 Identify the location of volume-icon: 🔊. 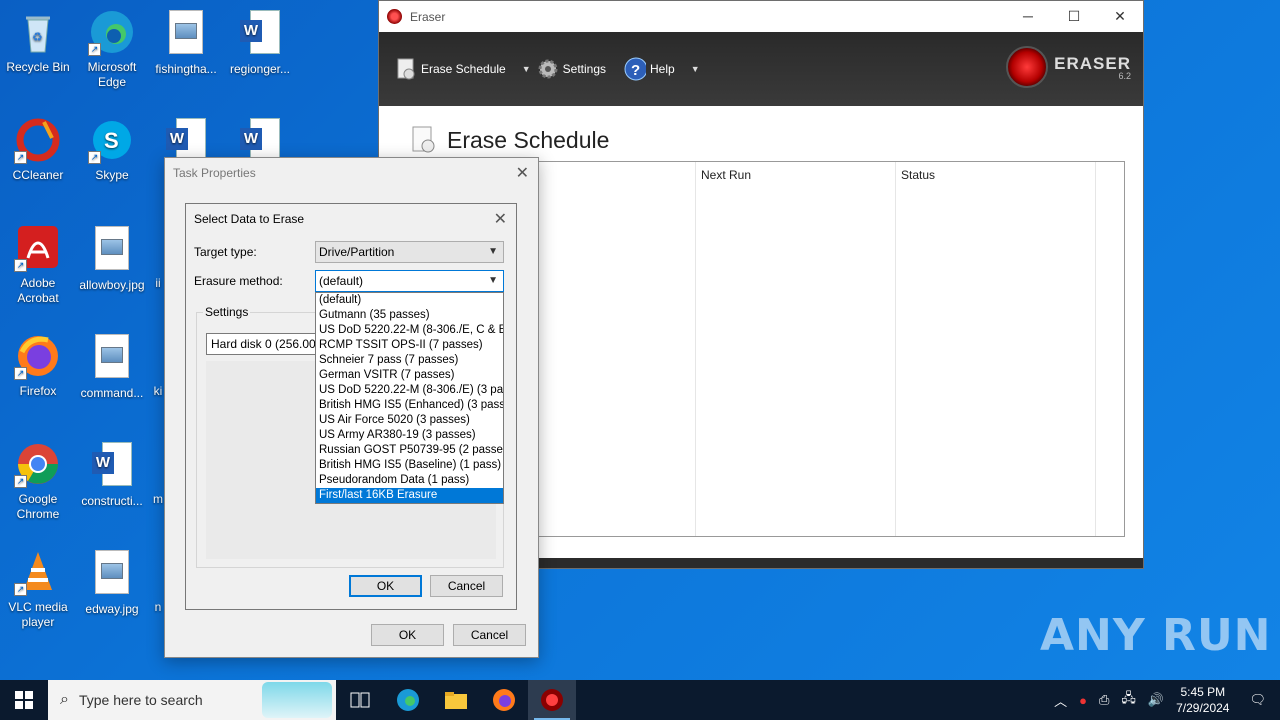
(1156, 700).